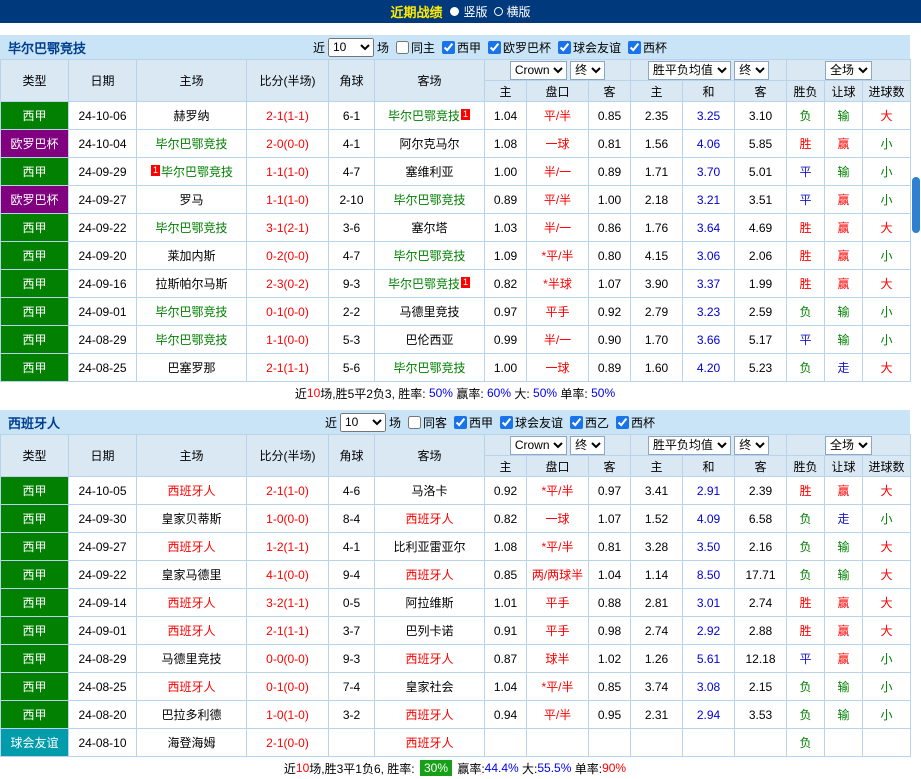  What do you see at coordinates (191, 283) in the screenshot?
I see `home-team: 拉斯帕尔马斯` at bounding box center [191, 283].